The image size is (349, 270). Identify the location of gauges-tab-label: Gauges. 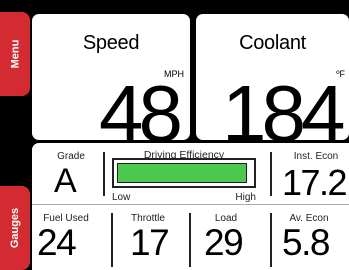
(15, 228).